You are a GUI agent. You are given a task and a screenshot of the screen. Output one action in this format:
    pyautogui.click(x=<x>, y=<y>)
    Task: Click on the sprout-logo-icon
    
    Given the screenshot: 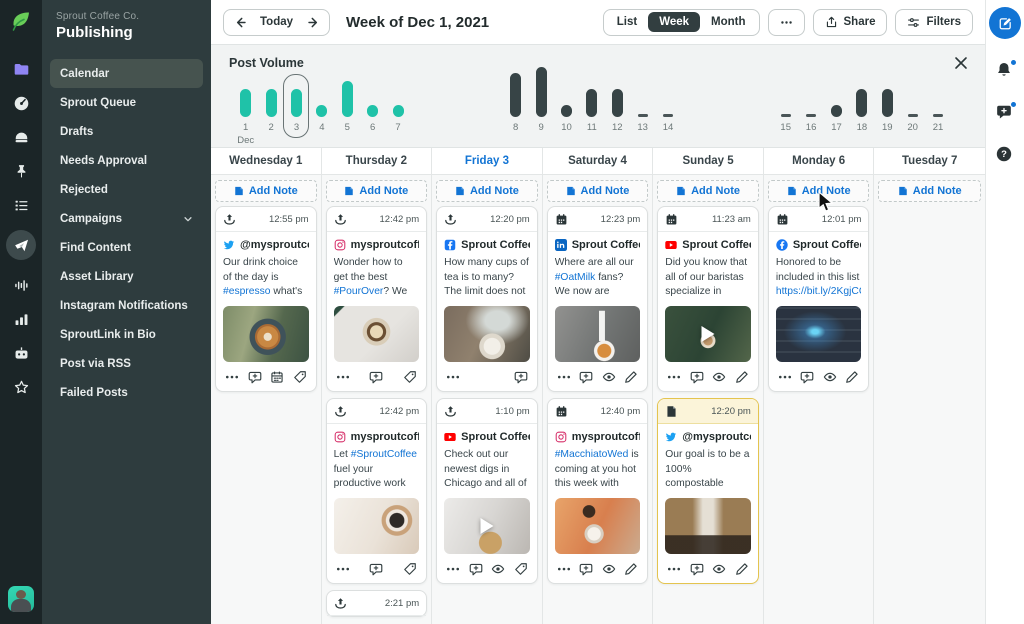 What is the action you would take?
    pyautogui.click(x=21, y=23)
    